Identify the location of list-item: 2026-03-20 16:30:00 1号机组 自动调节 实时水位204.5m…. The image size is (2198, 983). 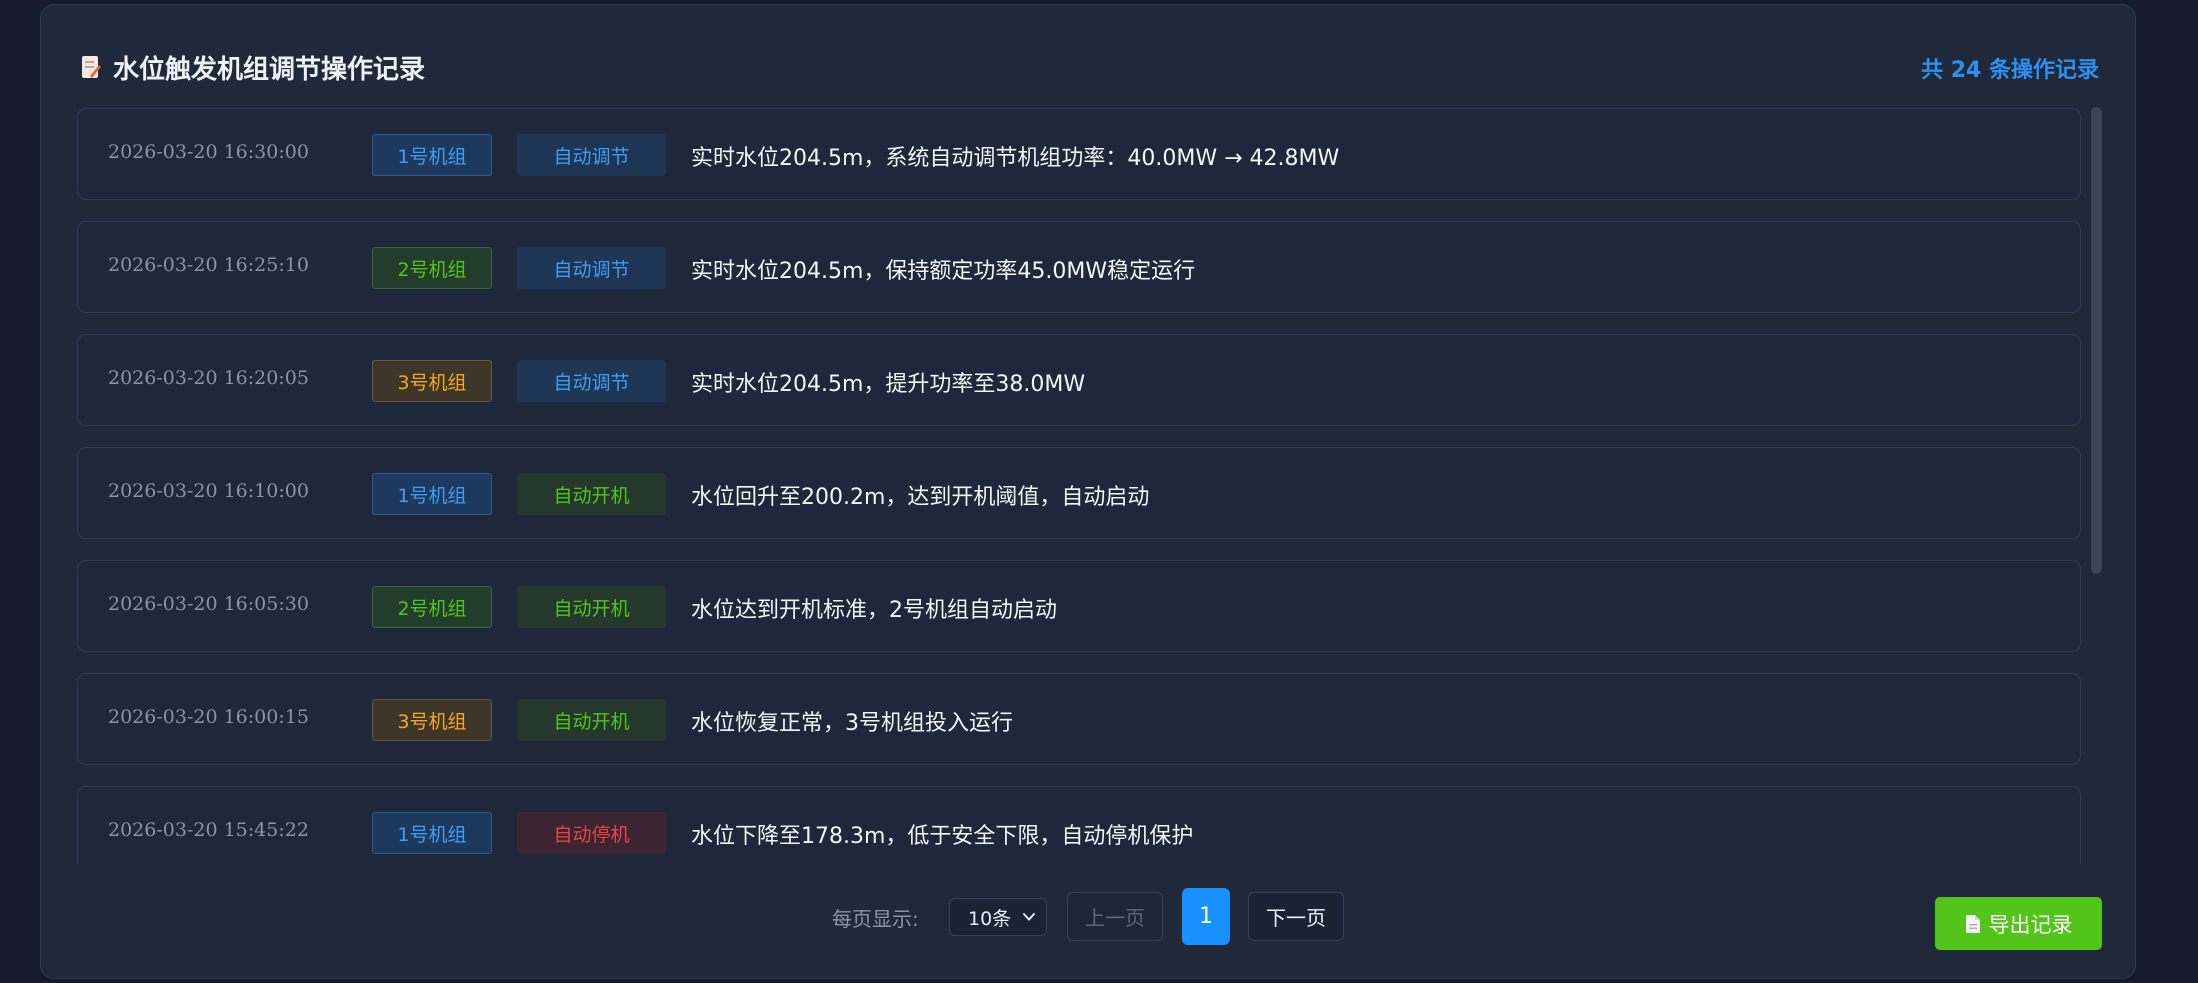
(1079, 154).